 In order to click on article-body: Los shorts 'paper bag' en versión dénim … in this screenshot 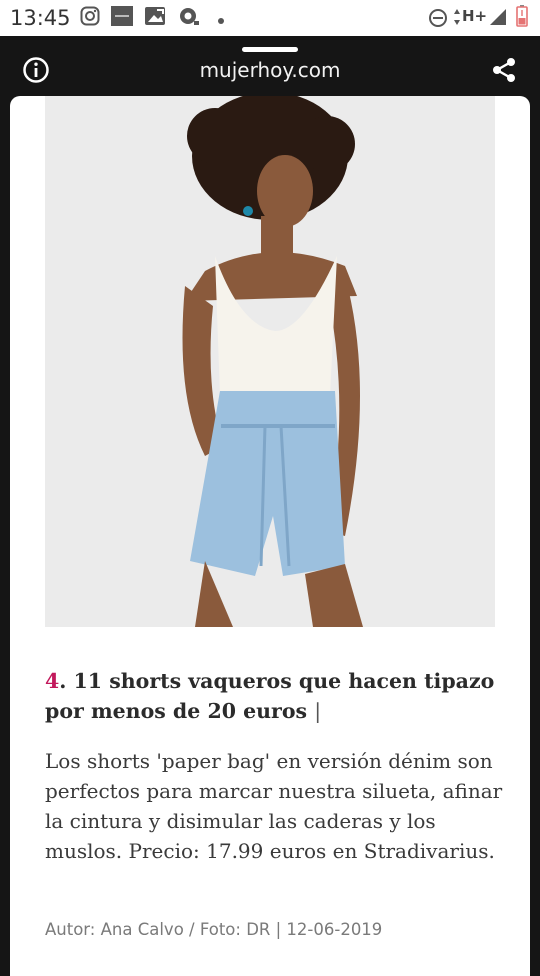, I will do `click(274, 806)`.